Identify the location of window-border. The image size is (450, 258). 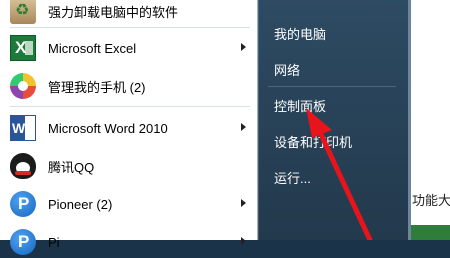
(409, 120).